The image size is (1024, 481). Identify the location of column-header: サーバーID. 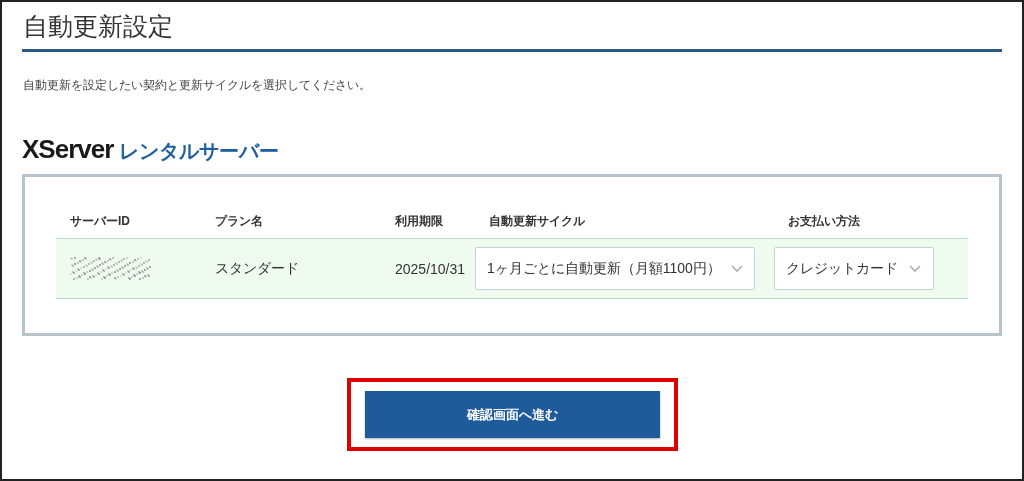
(100, 221).